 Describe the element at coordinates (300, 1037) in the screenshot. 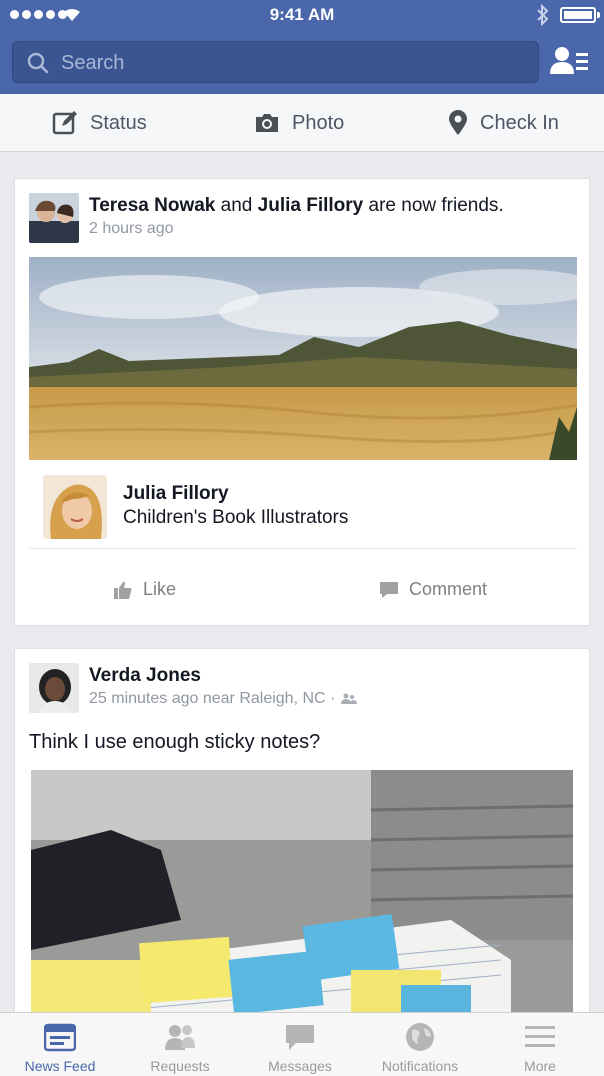

I see `messages-icon` at that location.